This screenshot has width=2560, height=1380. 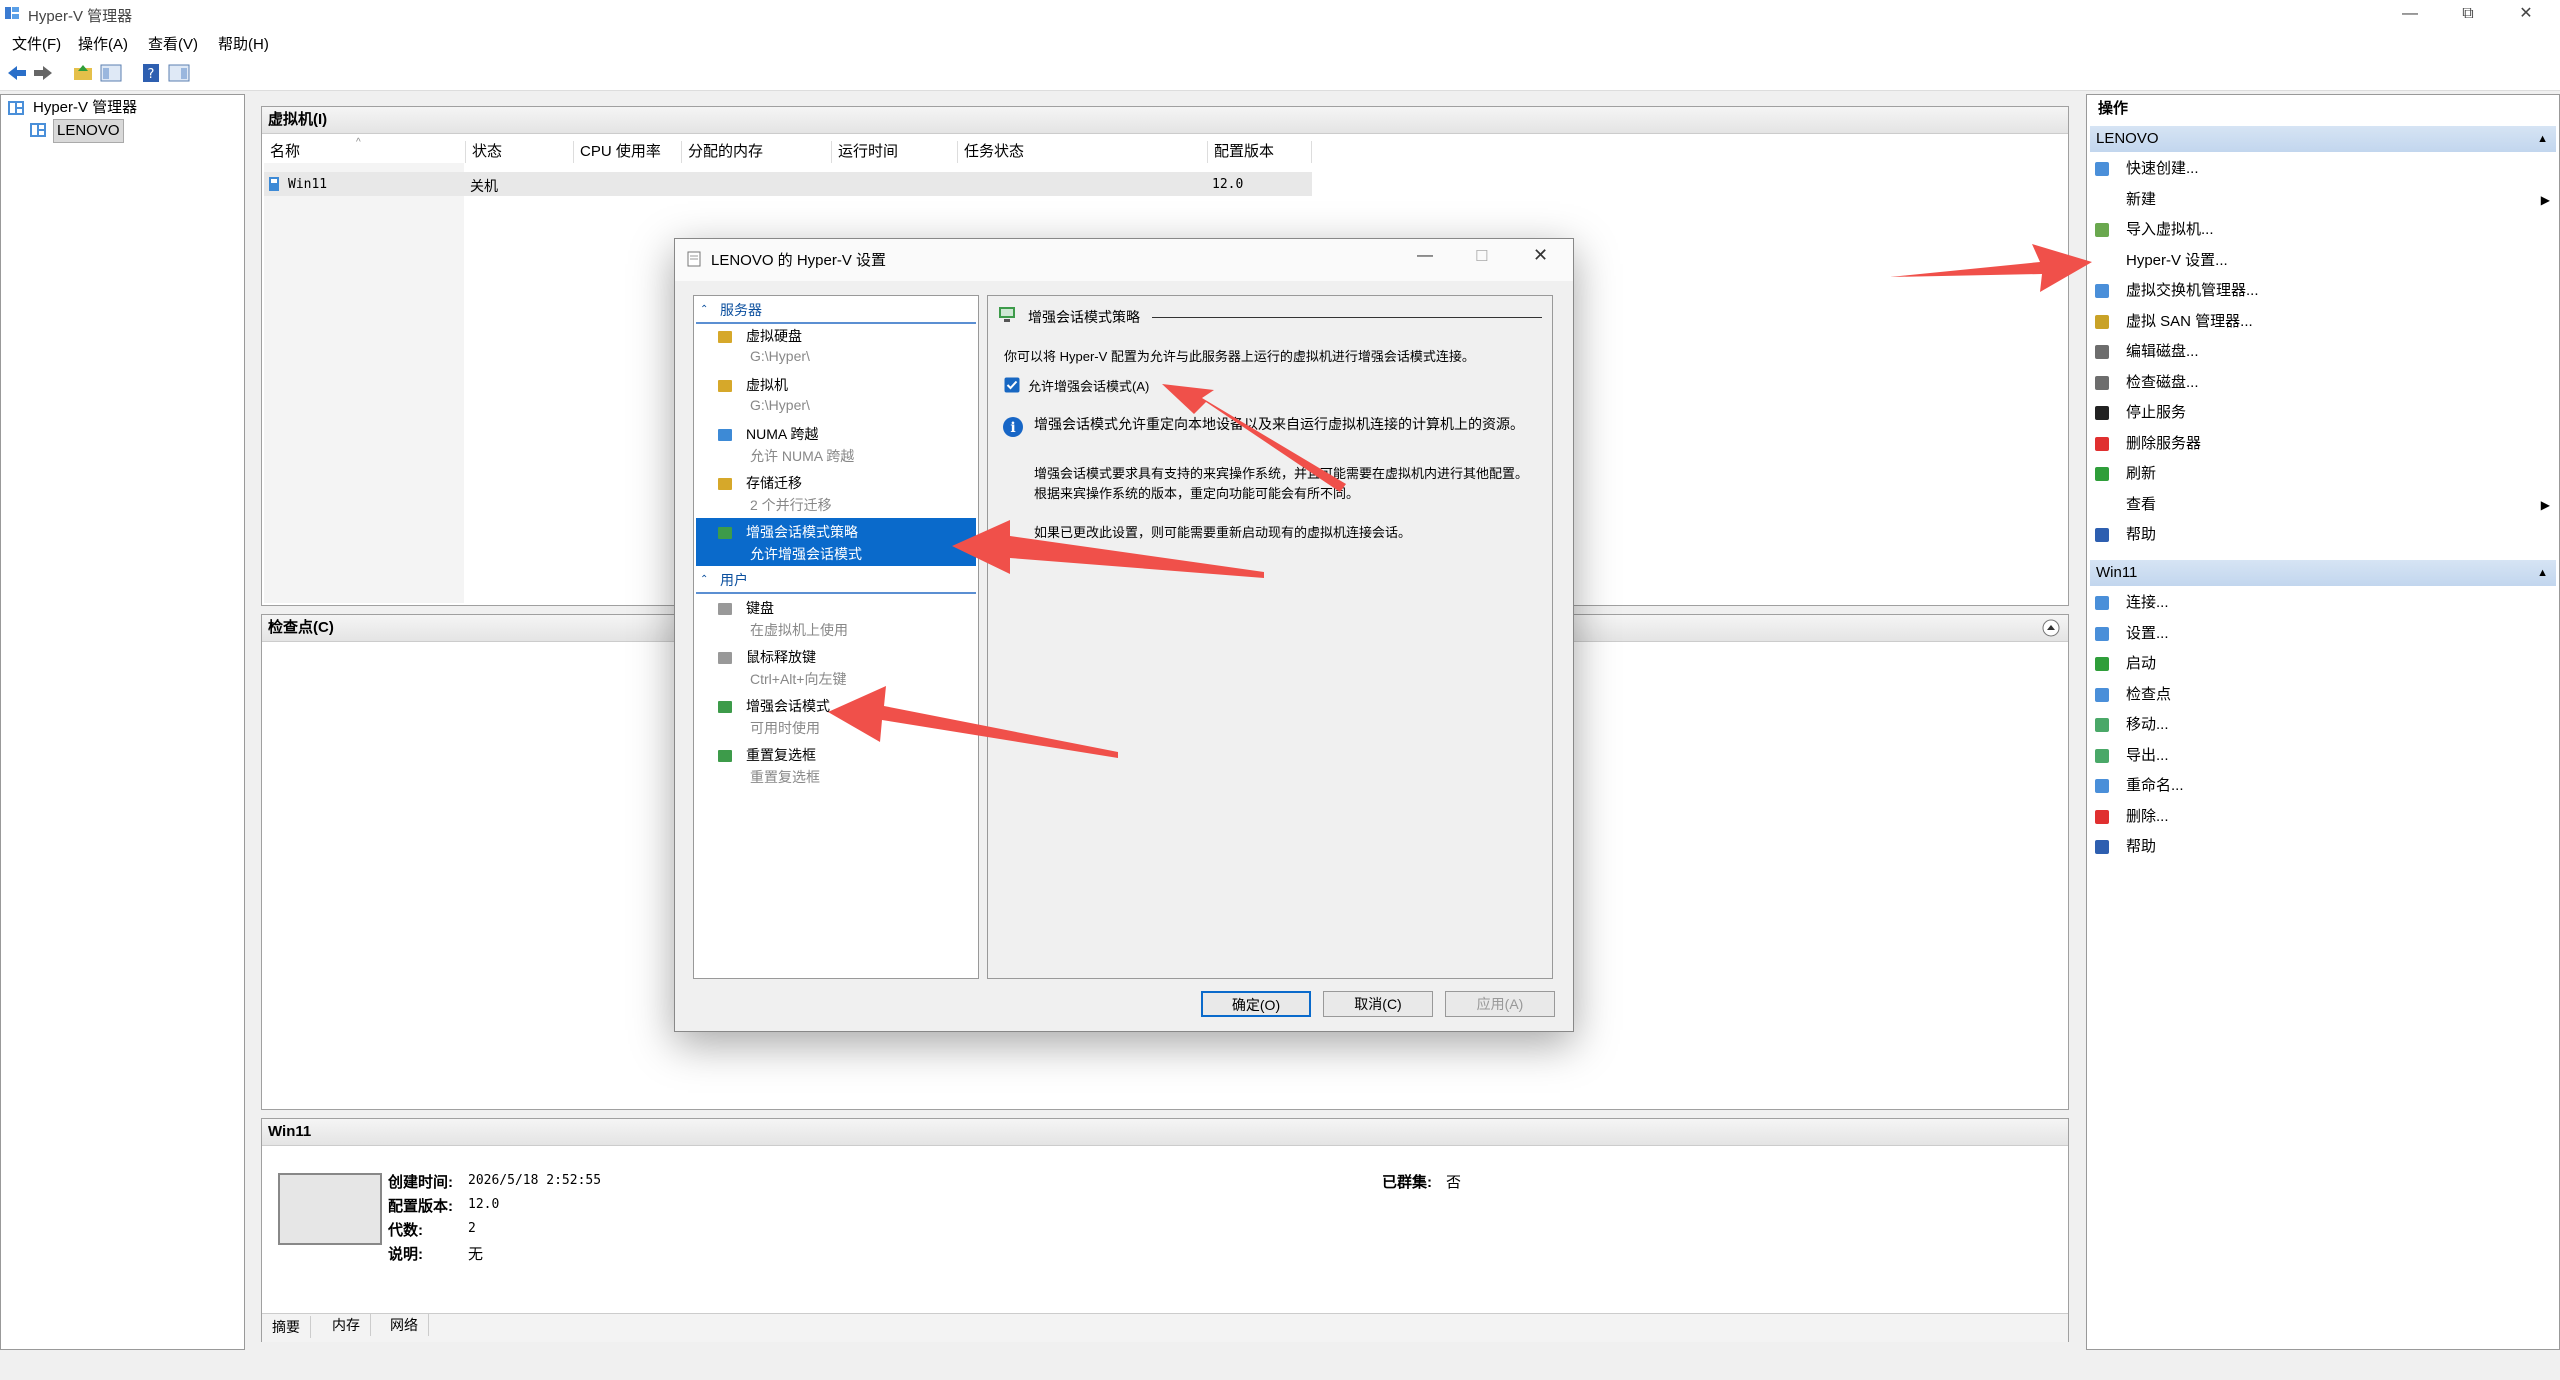 What do you see at coordinates (2323, 200) in the screenshot?
I see `lenovo-action-1: 新建 ▶` at bounding box center [2323, 200].